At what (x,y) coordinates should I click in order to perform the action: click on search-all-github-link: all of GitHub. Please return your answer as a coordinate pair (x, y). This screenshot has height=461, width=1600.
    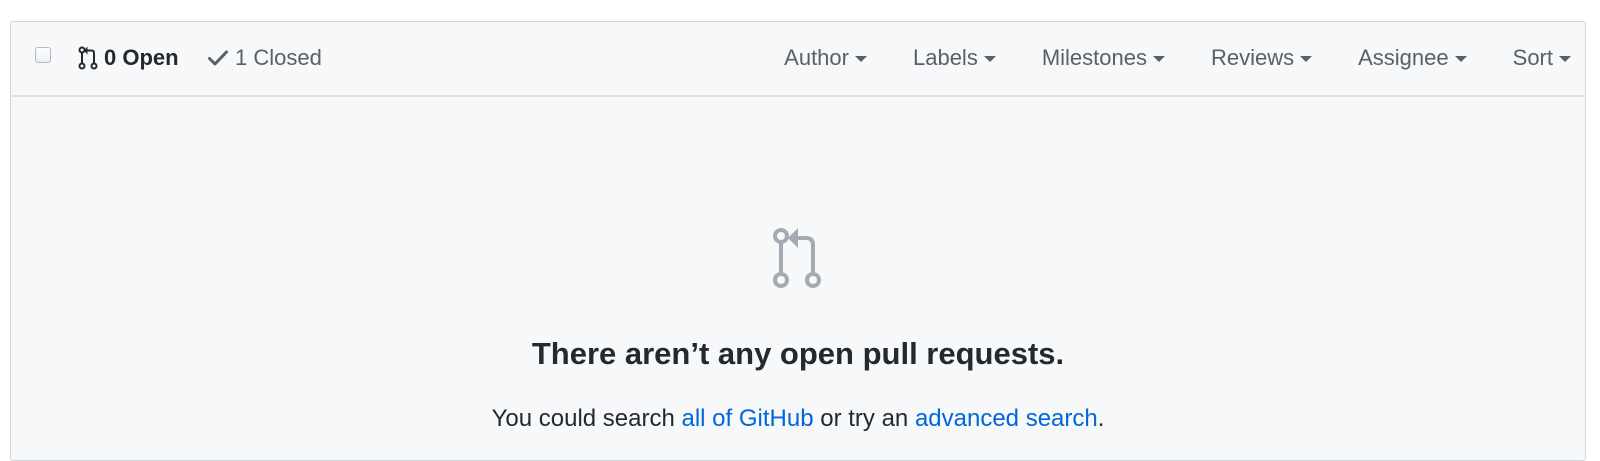
    Looking at the image, I should click on (748, 418).